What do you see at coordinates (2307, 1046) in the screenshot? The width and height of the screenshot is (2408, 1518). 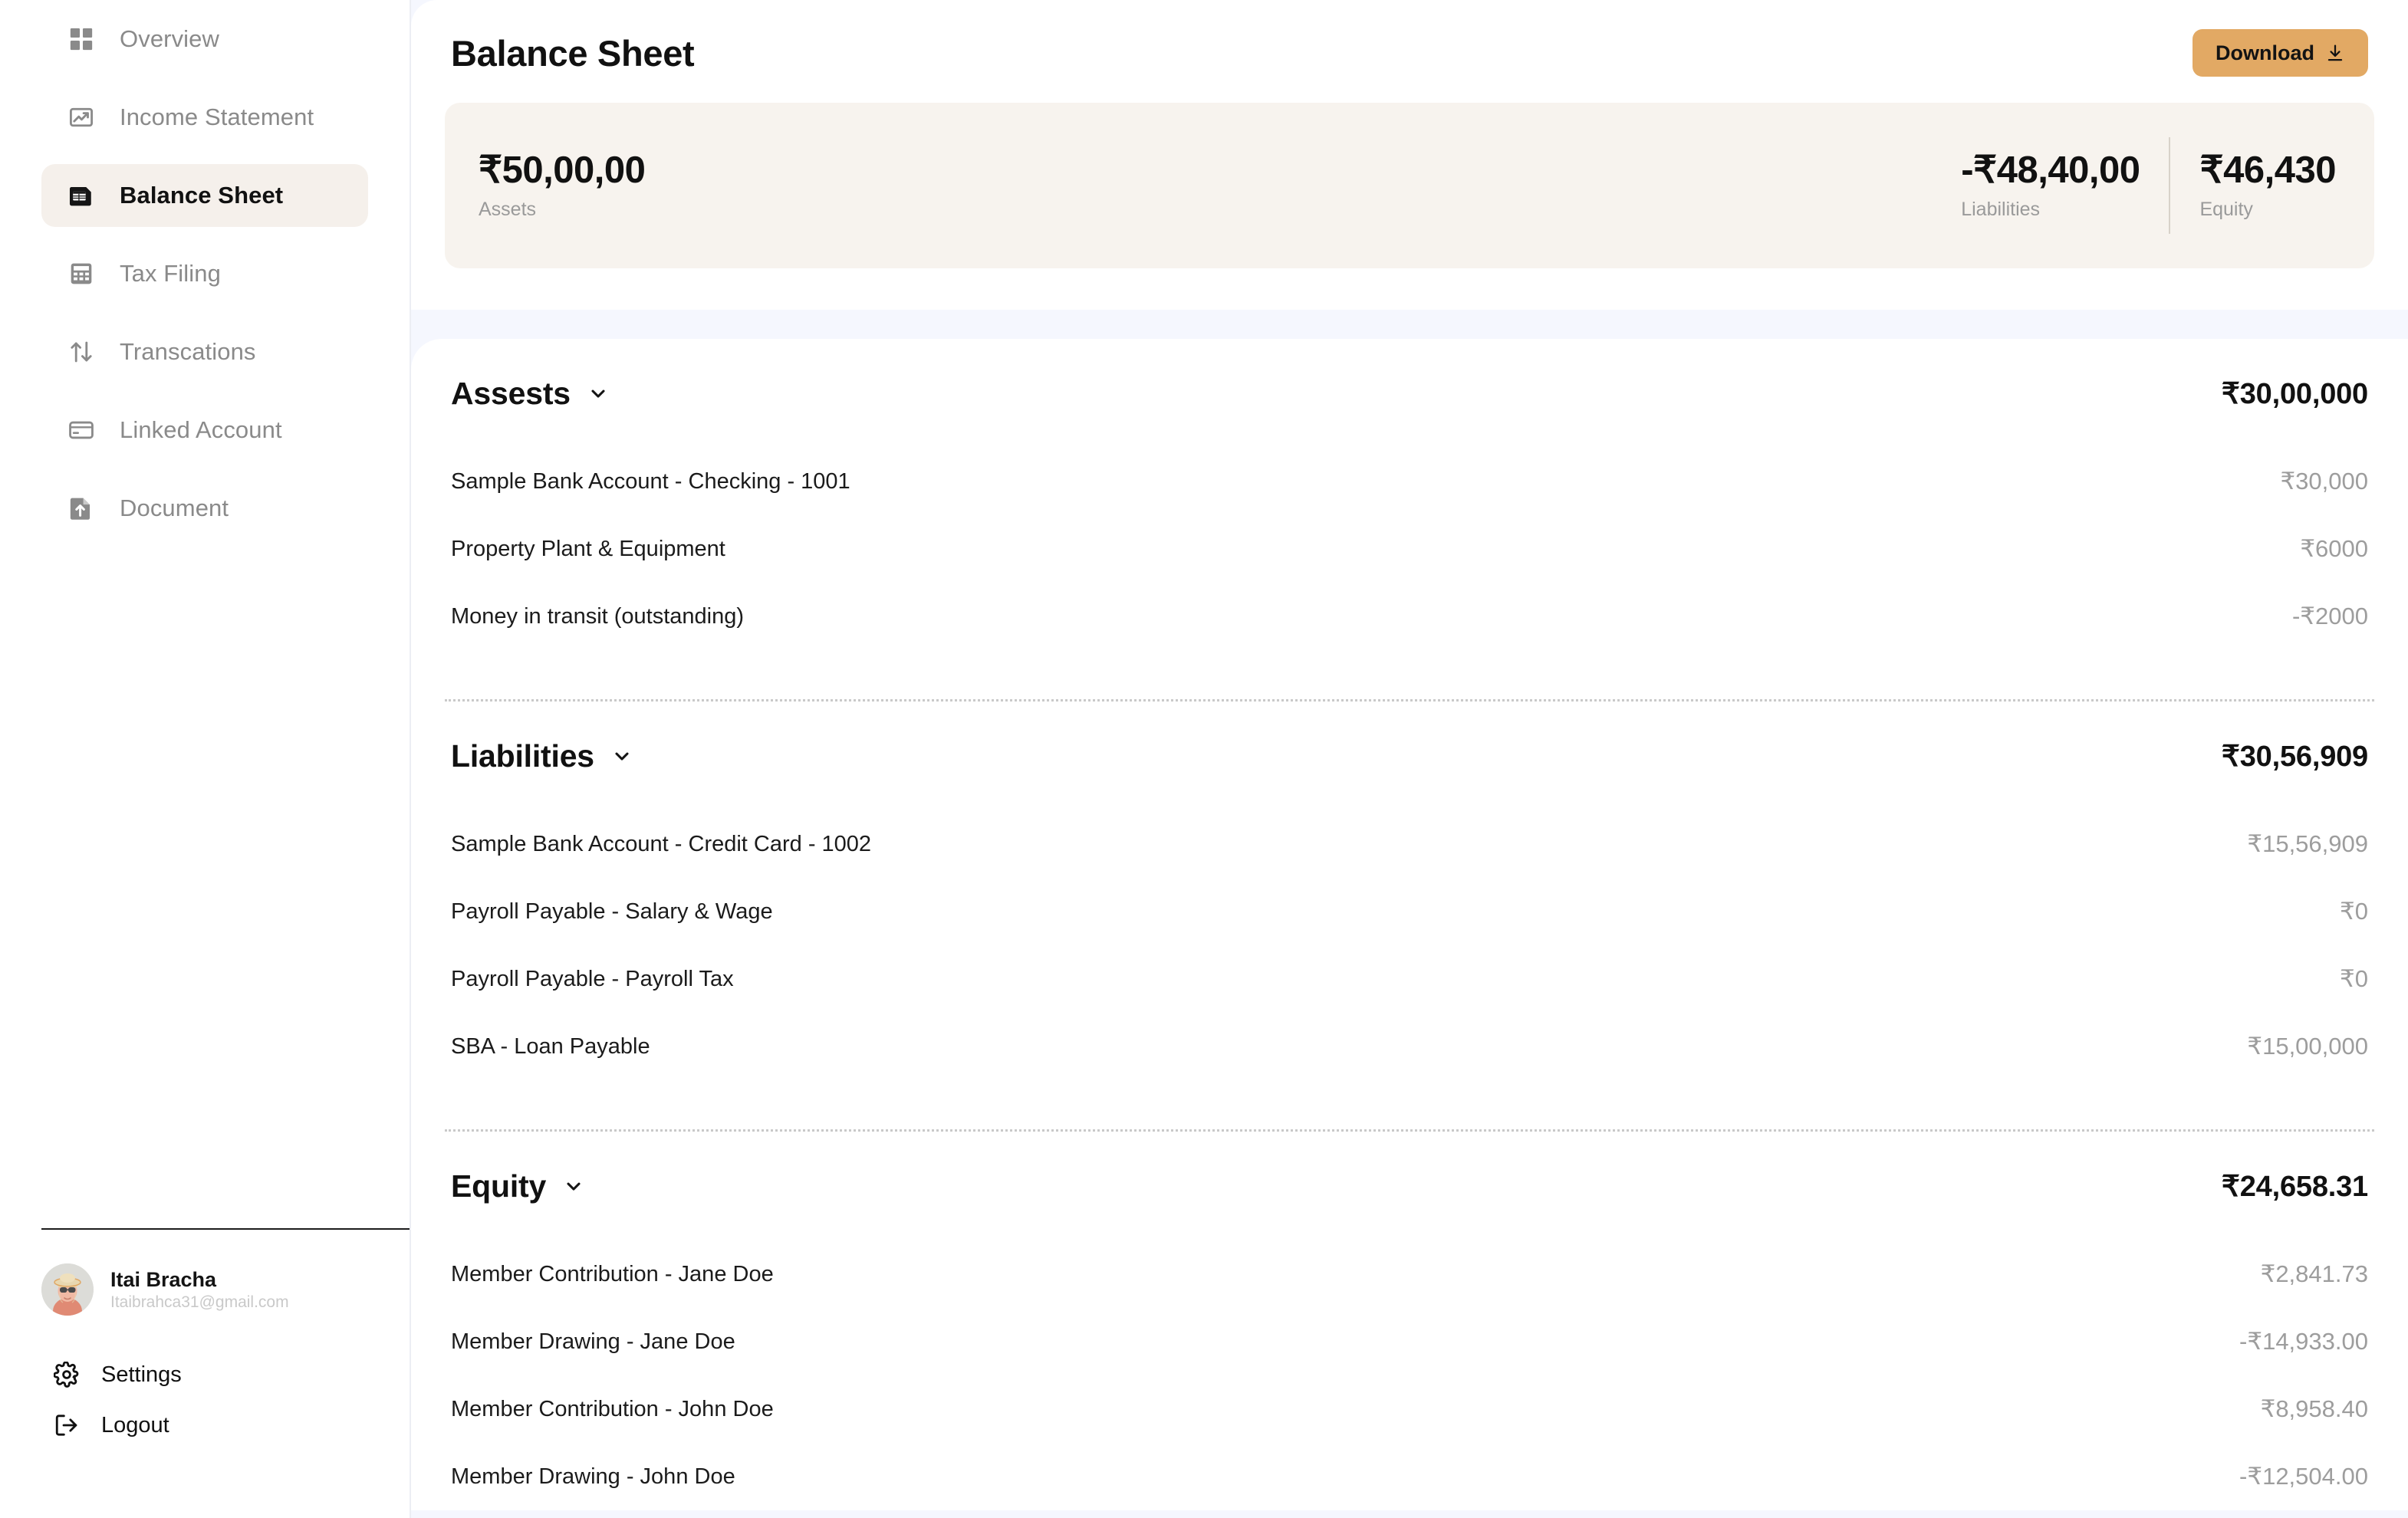 I see `row-value: ₹15,00,000` at bounding box center [2307, 1046].